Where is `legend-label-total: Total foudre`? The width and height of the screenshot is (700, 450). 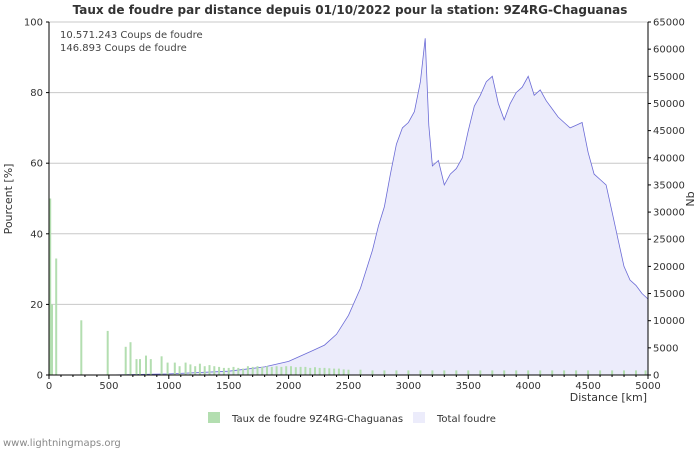
legend-label-total: Total foudre is located at coordinates (466, 419).